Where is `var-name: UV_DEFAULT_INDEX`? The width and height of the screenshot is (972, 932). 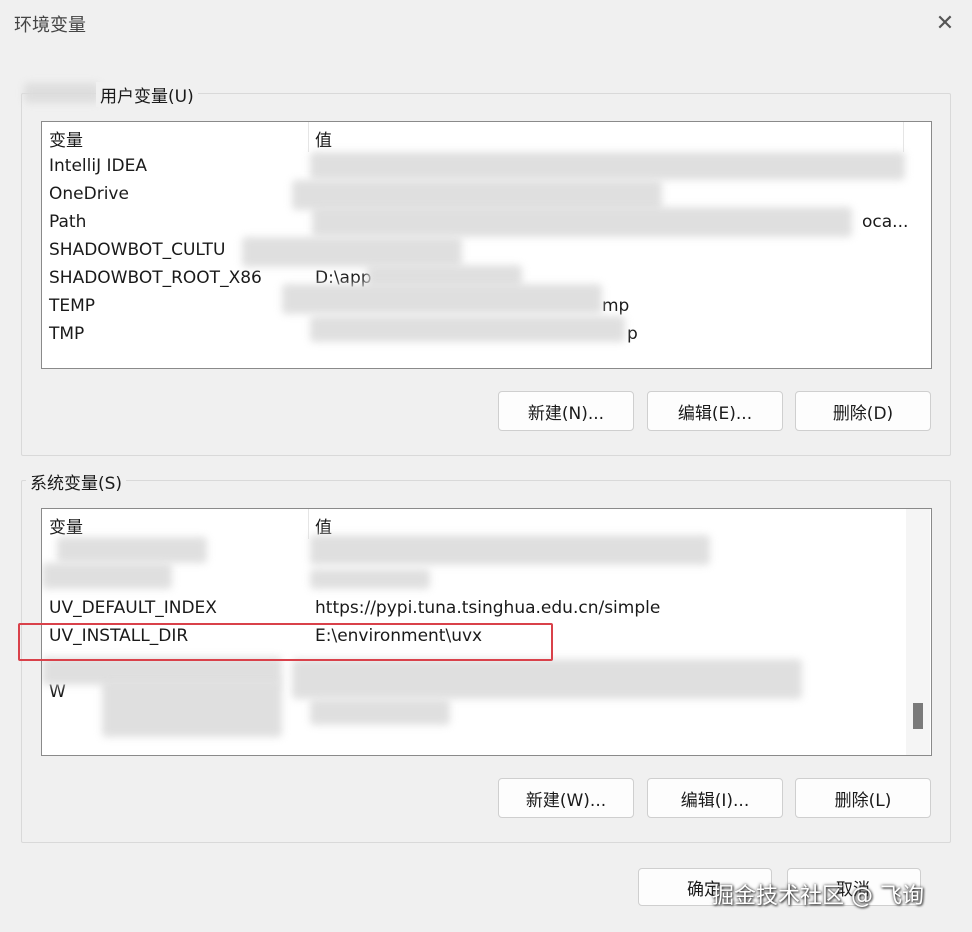 var-name: UV_DEFAULT_INDEX is located at coordinates (133, 608).